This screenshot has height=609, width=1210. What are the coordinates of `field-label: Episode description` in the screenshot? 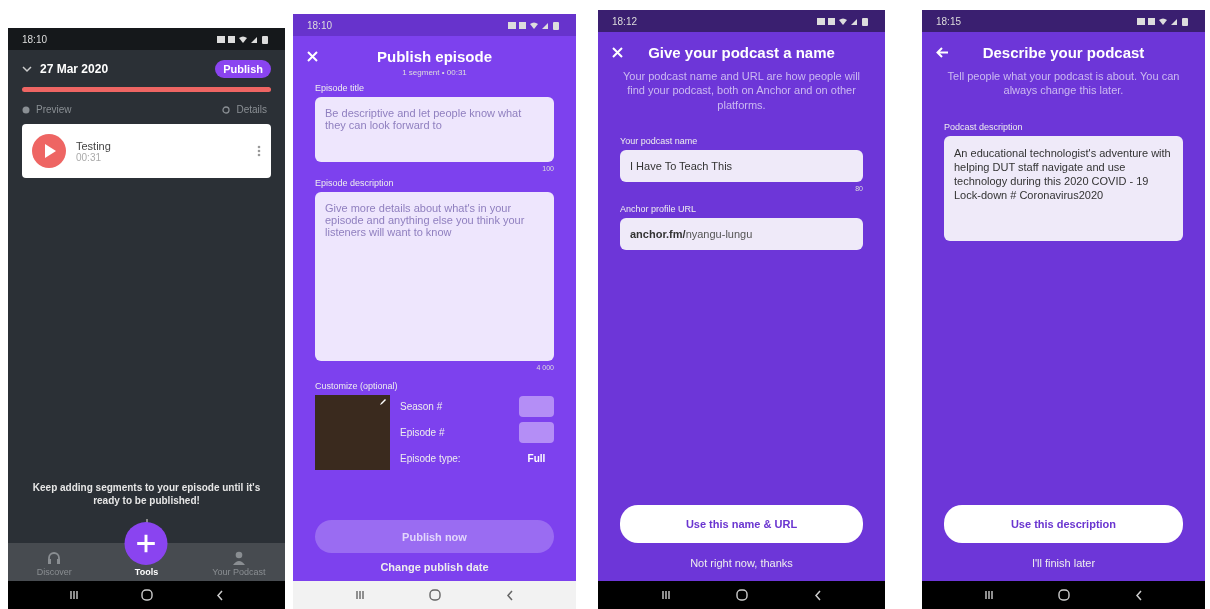 It's located at (355, 183).